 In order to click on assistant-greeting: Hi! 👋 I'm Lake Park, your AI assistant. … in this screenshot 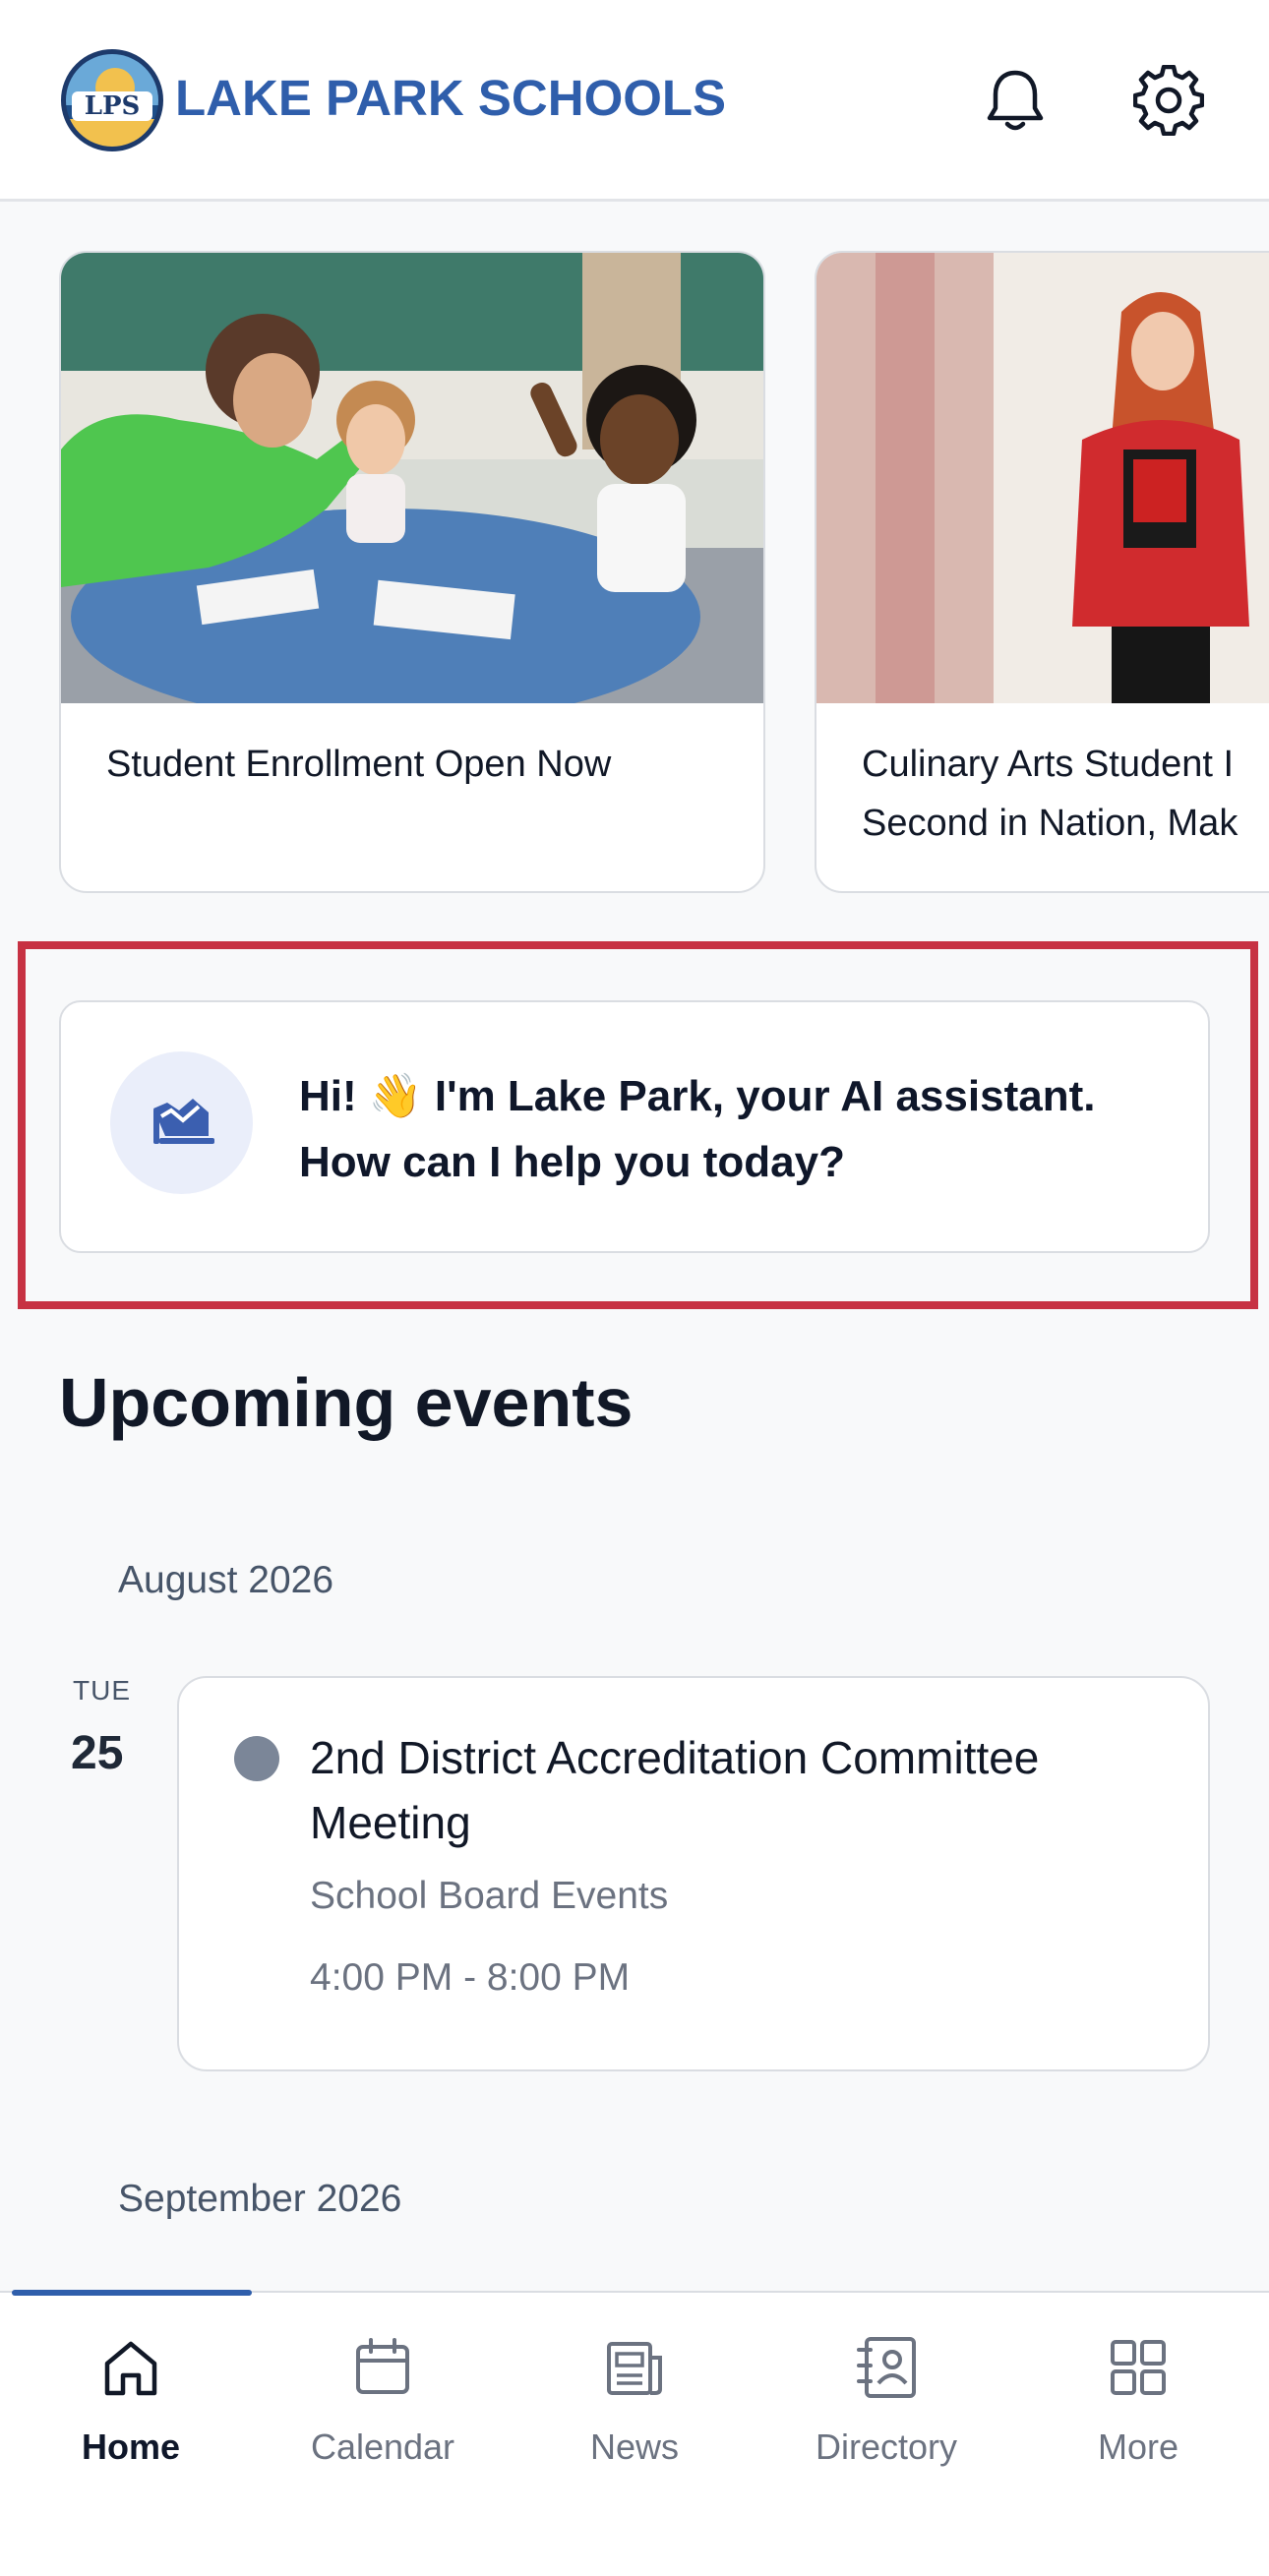, I will do `click(697, 1129)`.